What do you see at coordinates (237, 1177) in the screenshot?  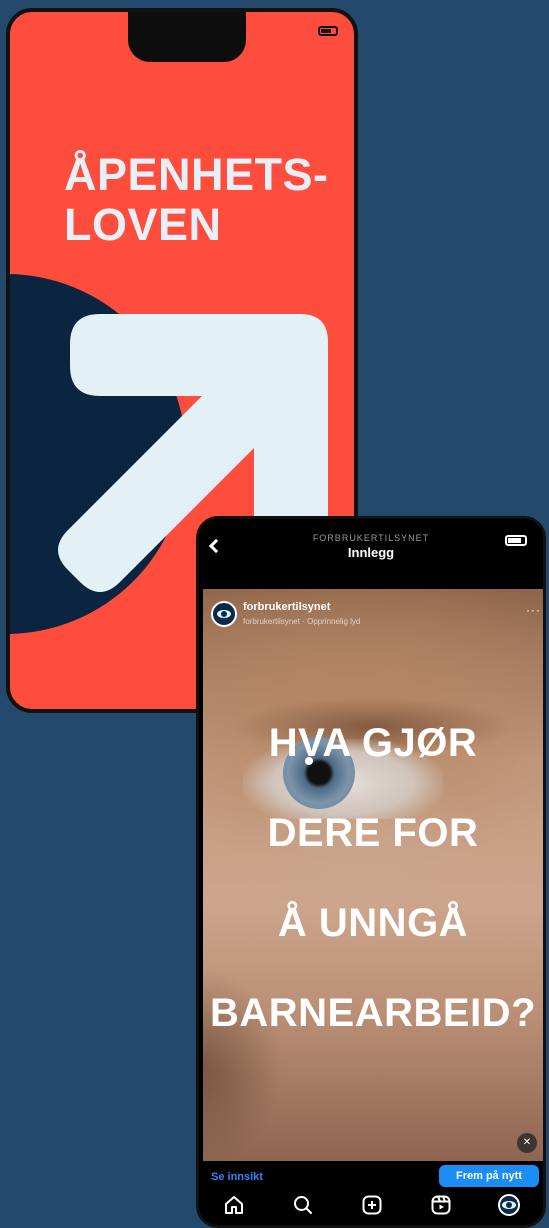 I see `view-insights-link: Se innsikt` at bounding box center [237, 1177].